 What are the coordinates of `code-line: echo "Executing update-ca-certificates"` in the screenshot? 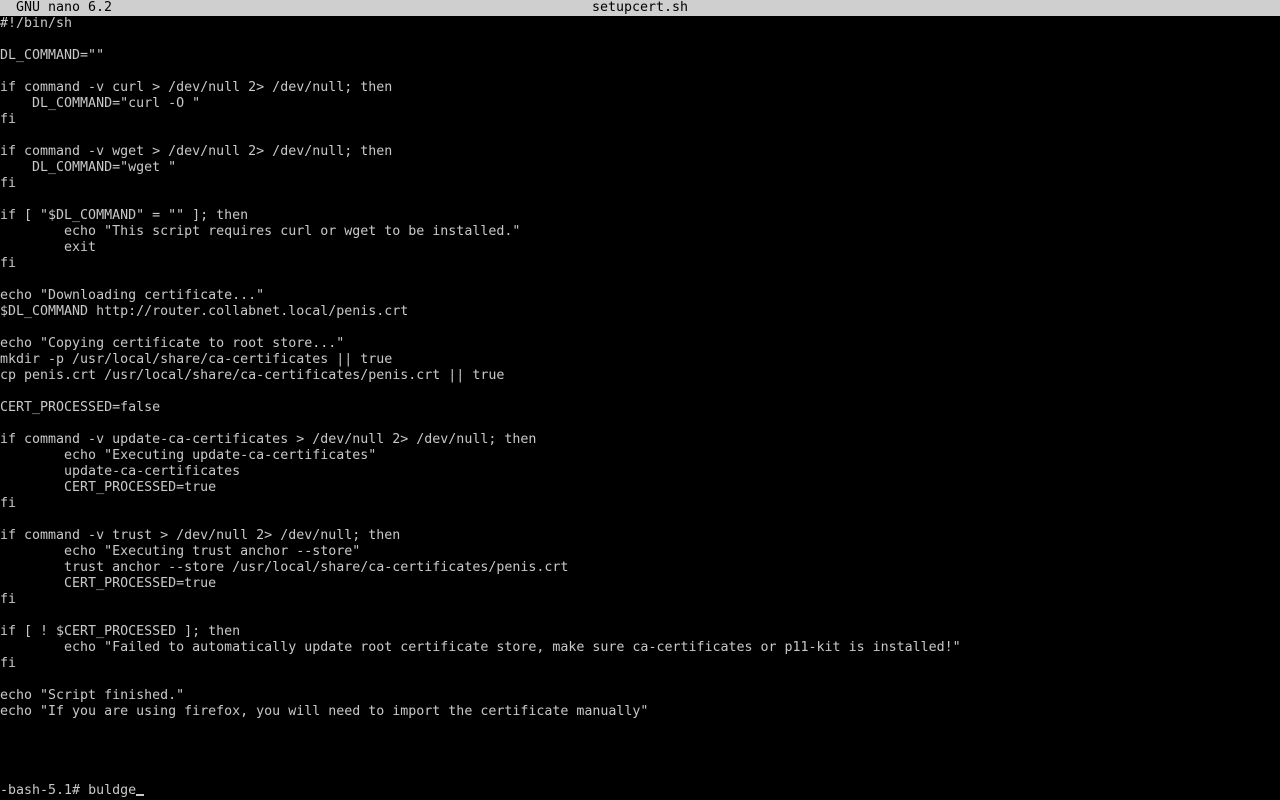 It's located at (640, 456).